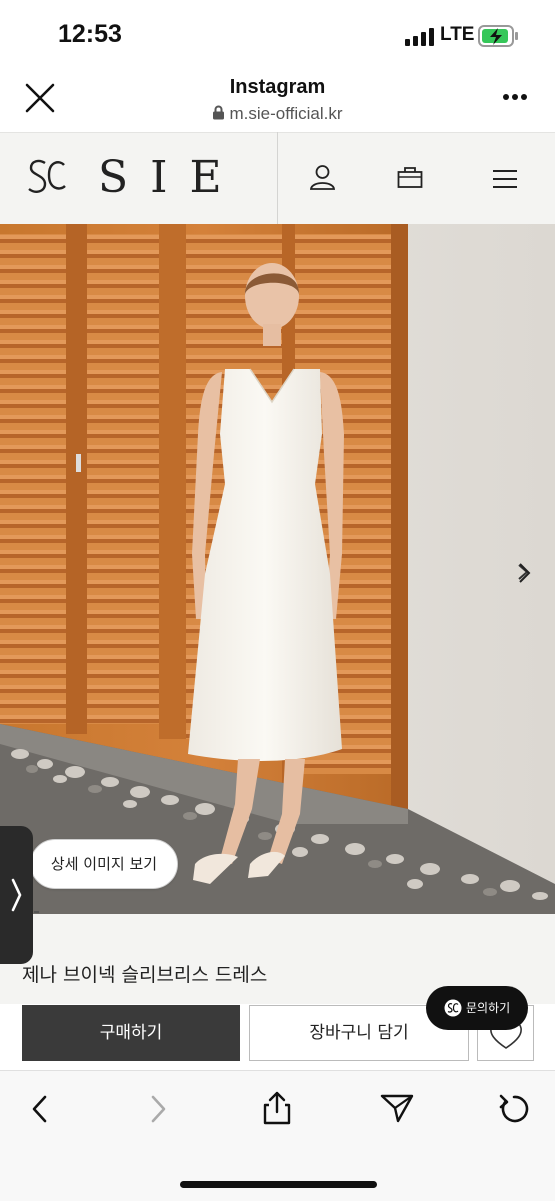 The width and height of the screenshot is (555, 1201). I want to click on browser-url: m.sie-official.kr, so click(277, 114).